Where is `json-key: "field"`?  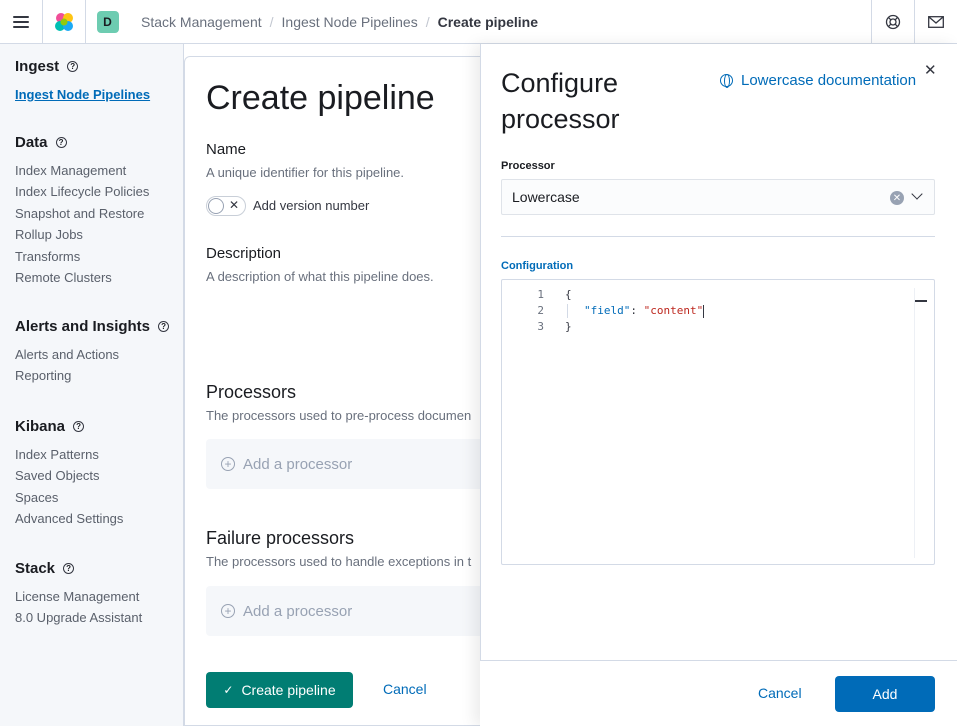
json-key: "field" is located at coordinates (607, 310).